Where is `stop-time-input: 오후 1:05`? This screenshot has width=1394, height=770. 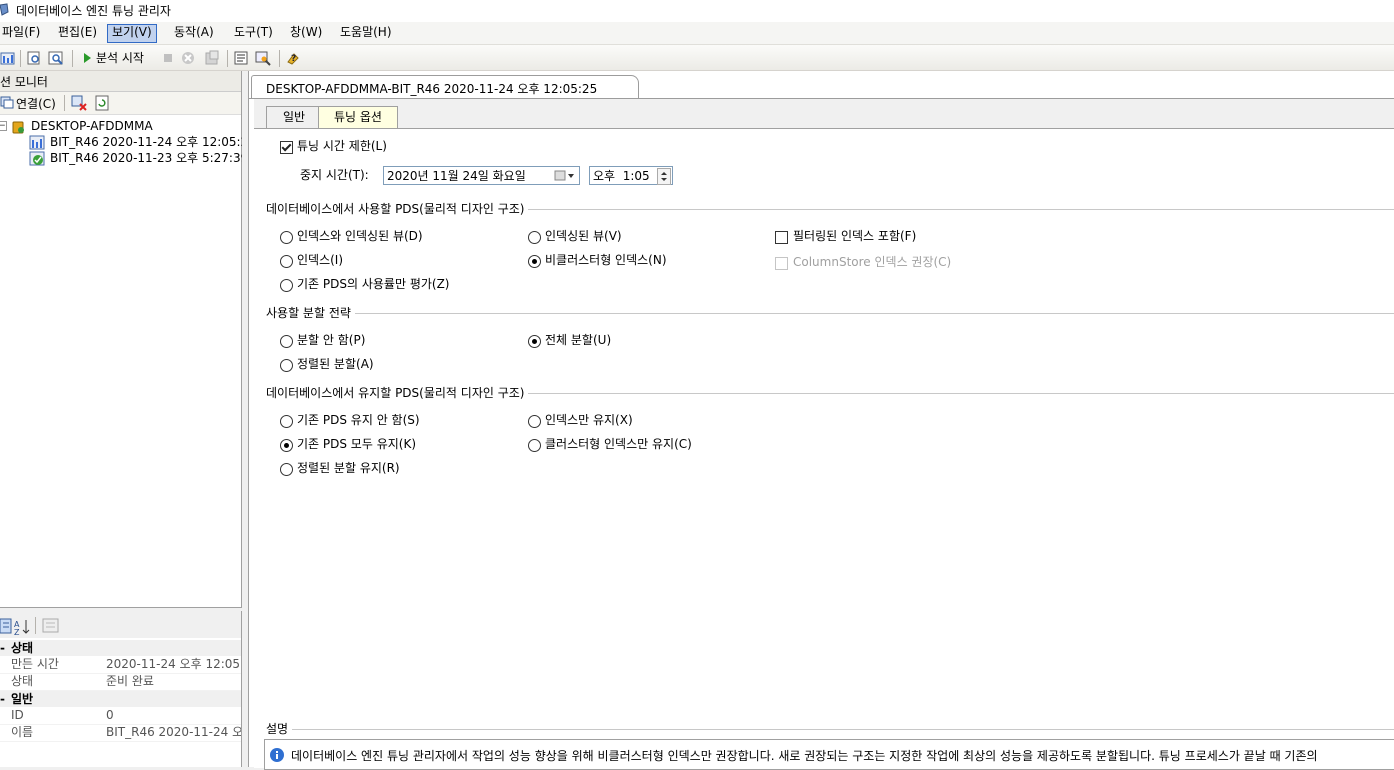 stop-time-input: 오후 1:05 is located at coordinates (631, 175).